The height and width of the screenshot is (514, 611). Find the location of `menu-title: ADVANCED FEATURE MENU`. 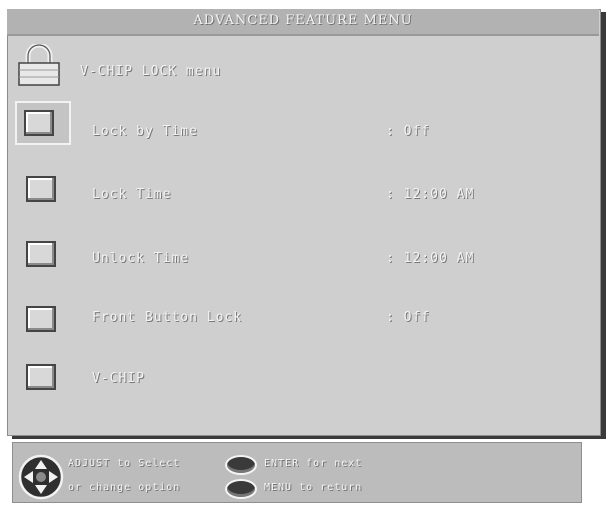

menu-title: ADVANCED FEATURE MENU is located at coordinates (303, 20).